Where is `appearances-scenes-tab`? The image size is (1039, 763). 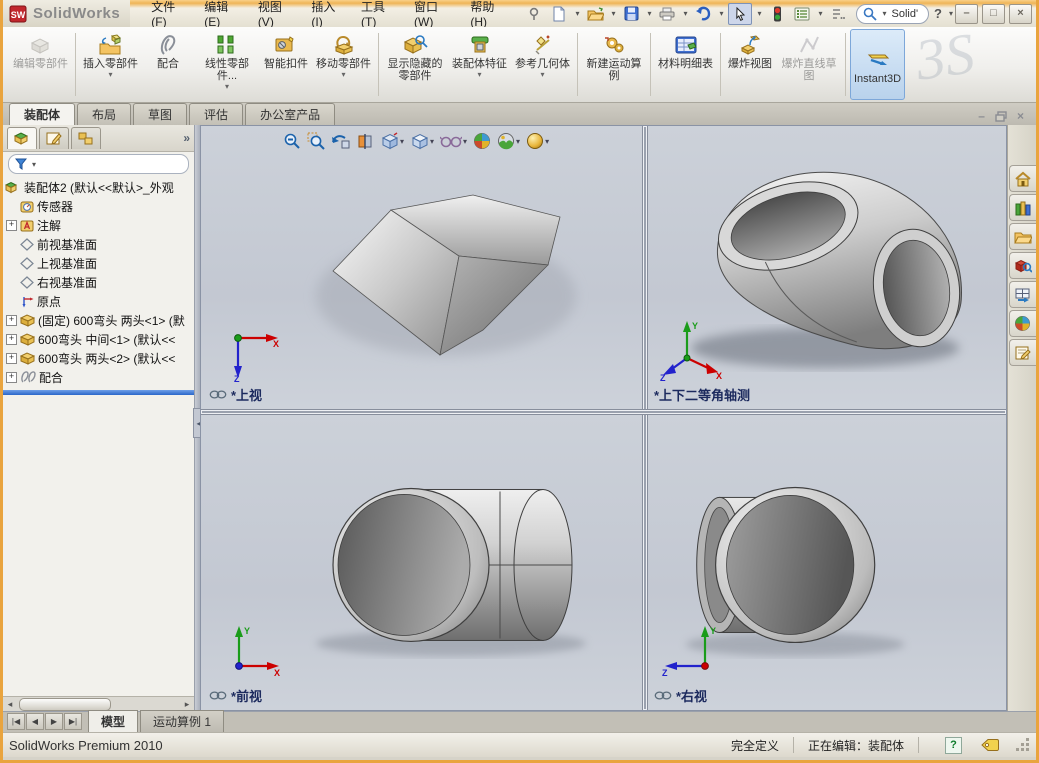 appearances-scenes-tab is located at coordinates (1022, 323).